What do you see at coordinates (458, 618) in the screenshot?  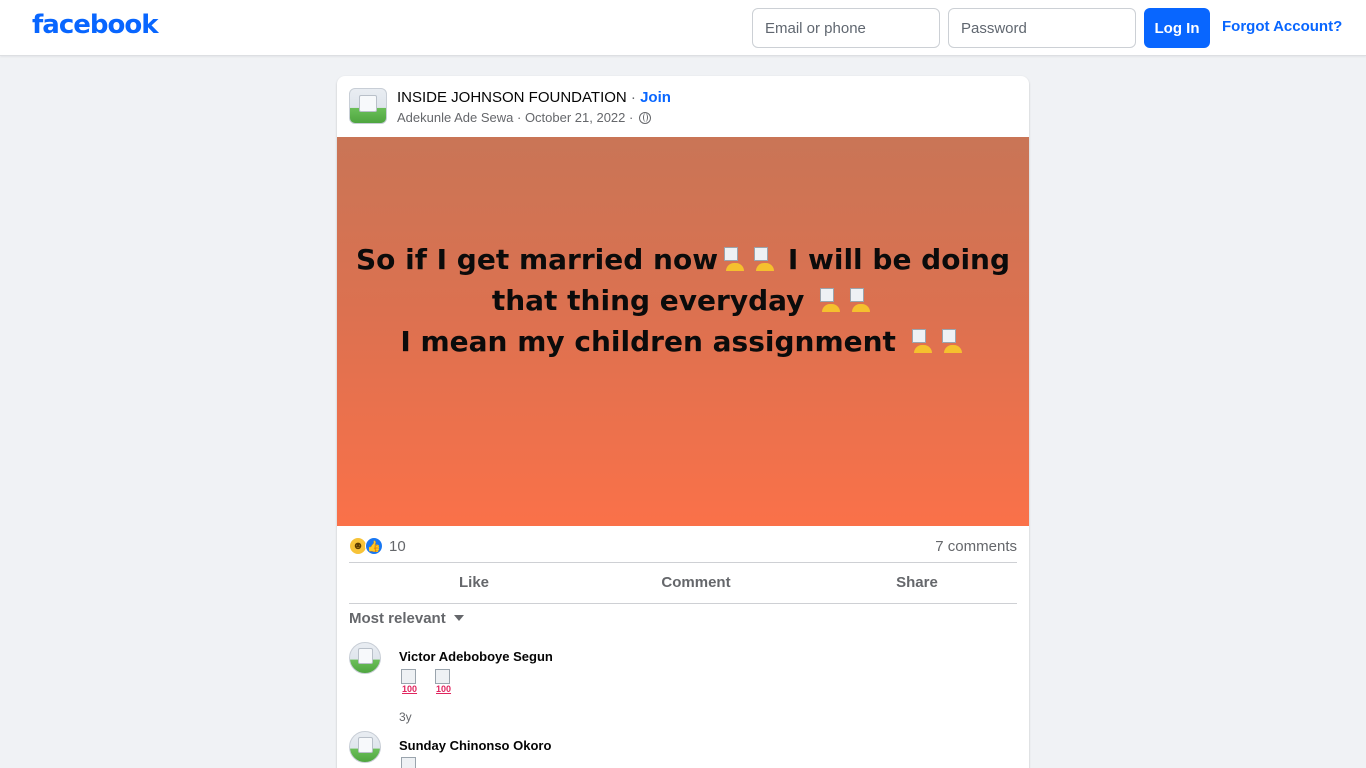 I see `caret-down-icon` at bounding box center [458, 618].